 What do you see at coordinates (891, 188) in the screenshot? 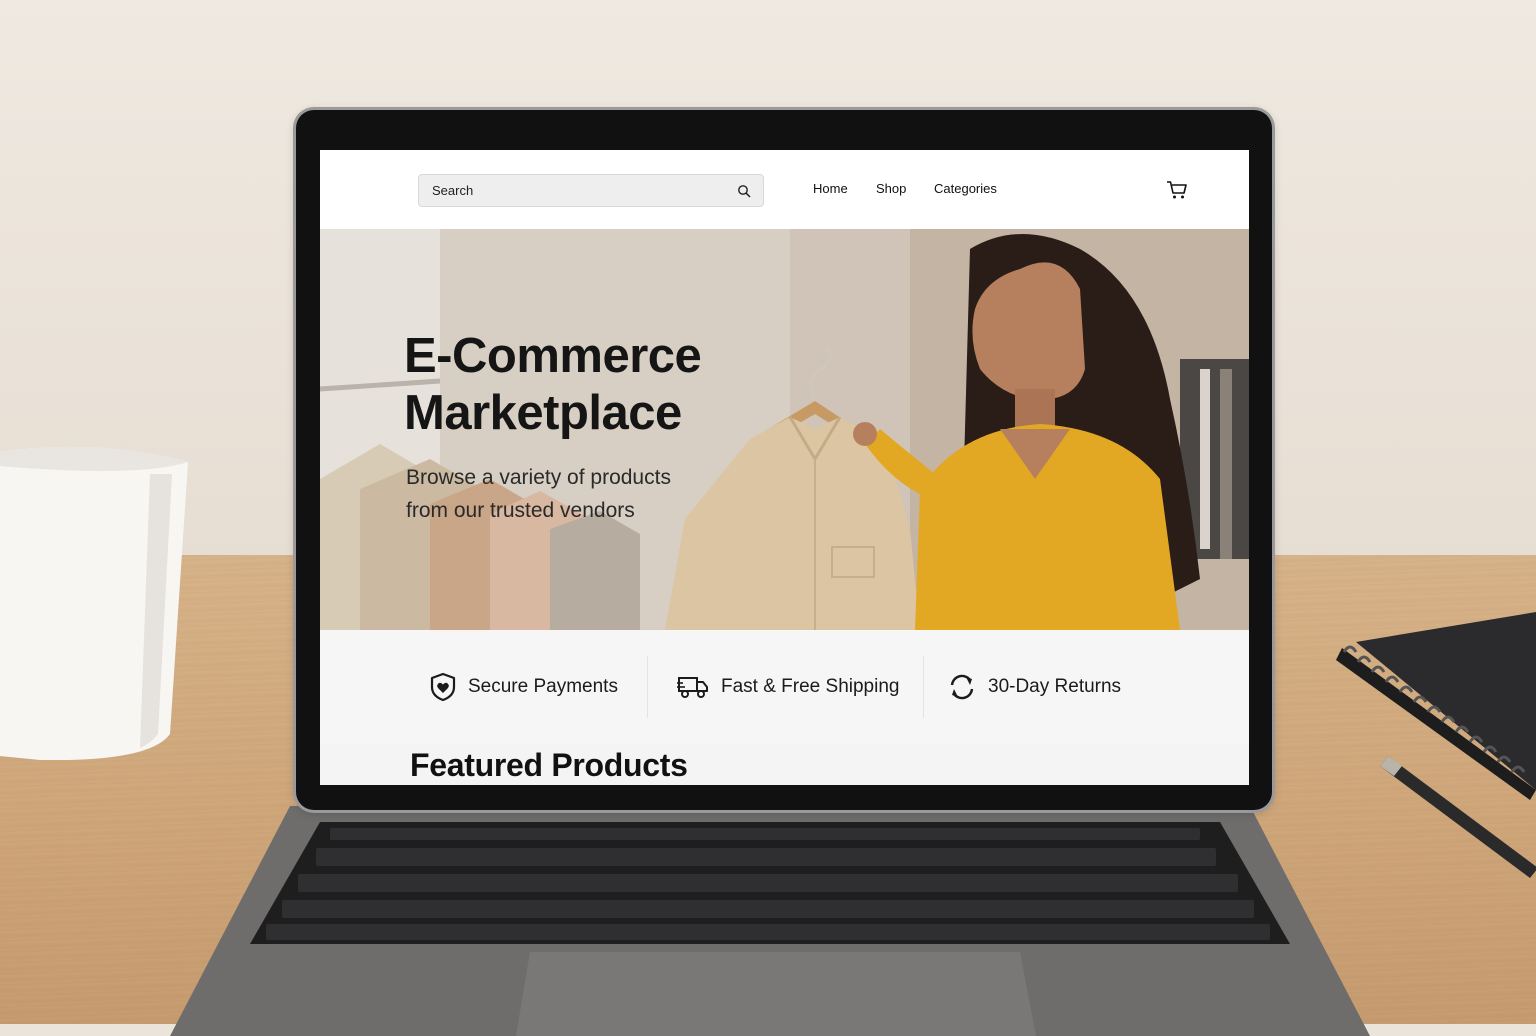
I see `nav-link-shop: Shop` at bounding box center [891, 188].